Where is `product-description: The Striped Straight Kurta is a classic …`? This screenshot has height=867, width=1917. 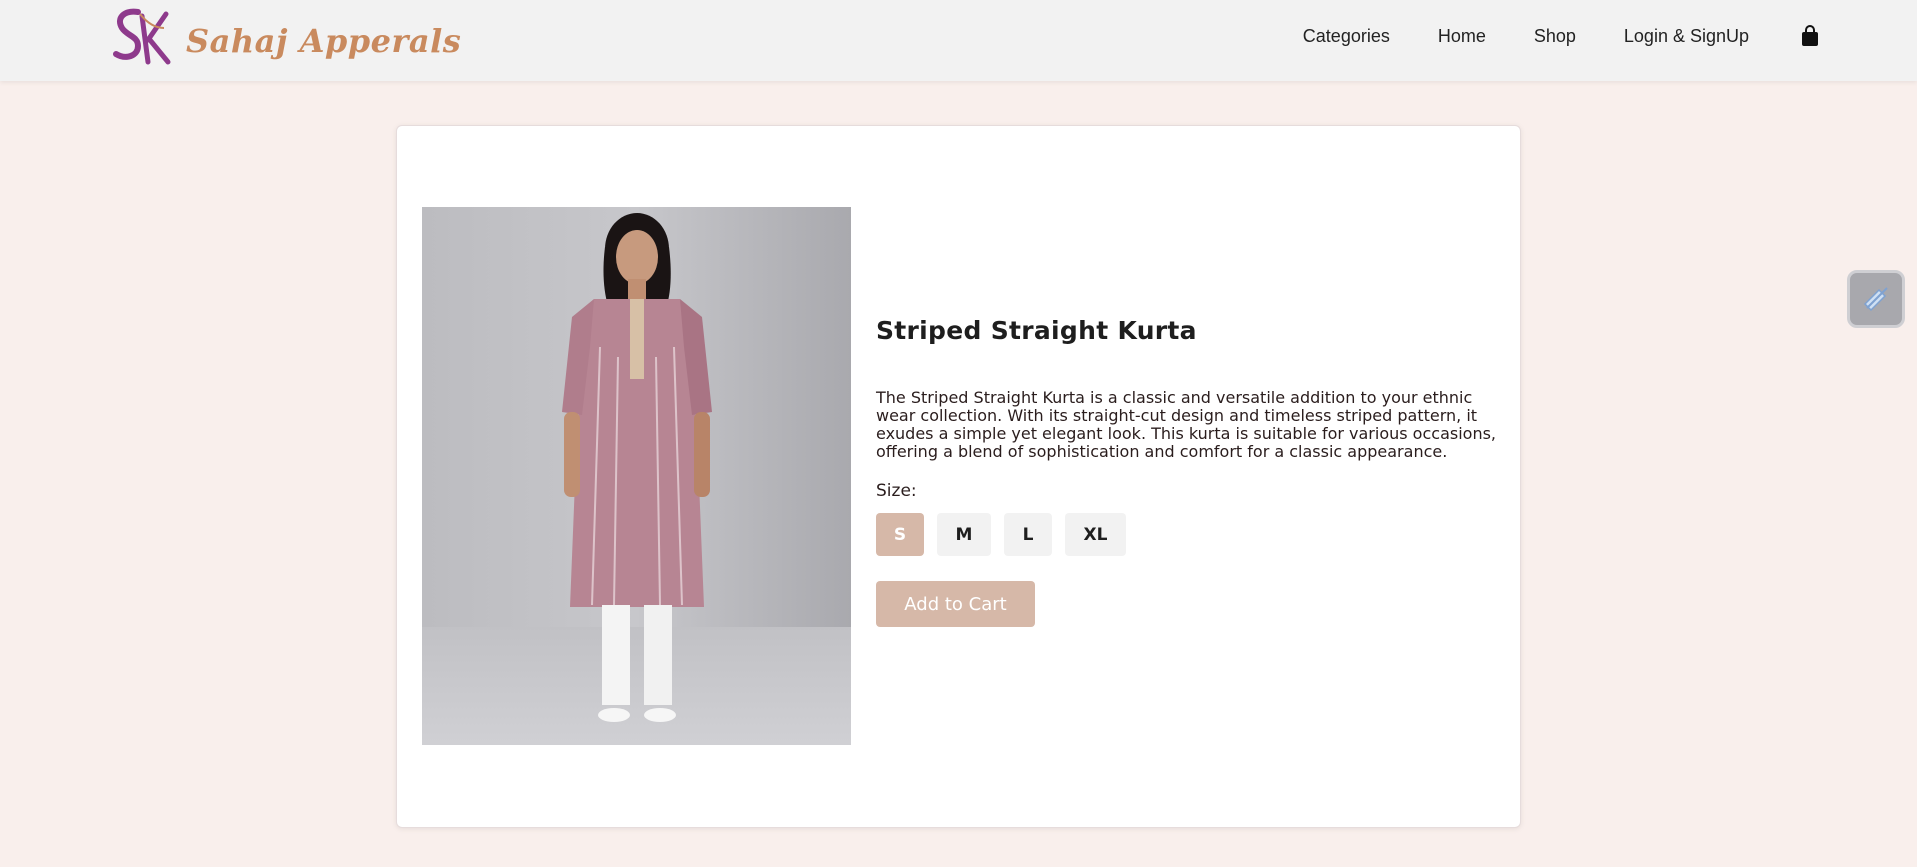
product-description: The Striped Straight Kurta is a classic … is located at coordinates (1186, 424).